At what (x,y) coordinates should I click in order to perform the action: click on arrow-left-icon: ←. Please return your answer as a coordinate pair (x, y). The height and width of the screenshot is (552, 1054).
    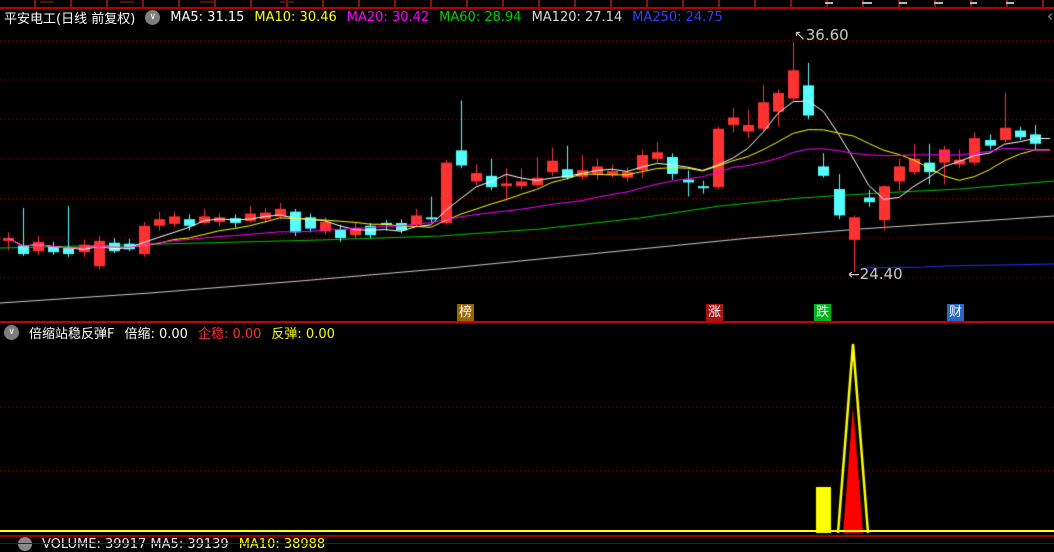
    Looking at the image, I should click on (854, 275).